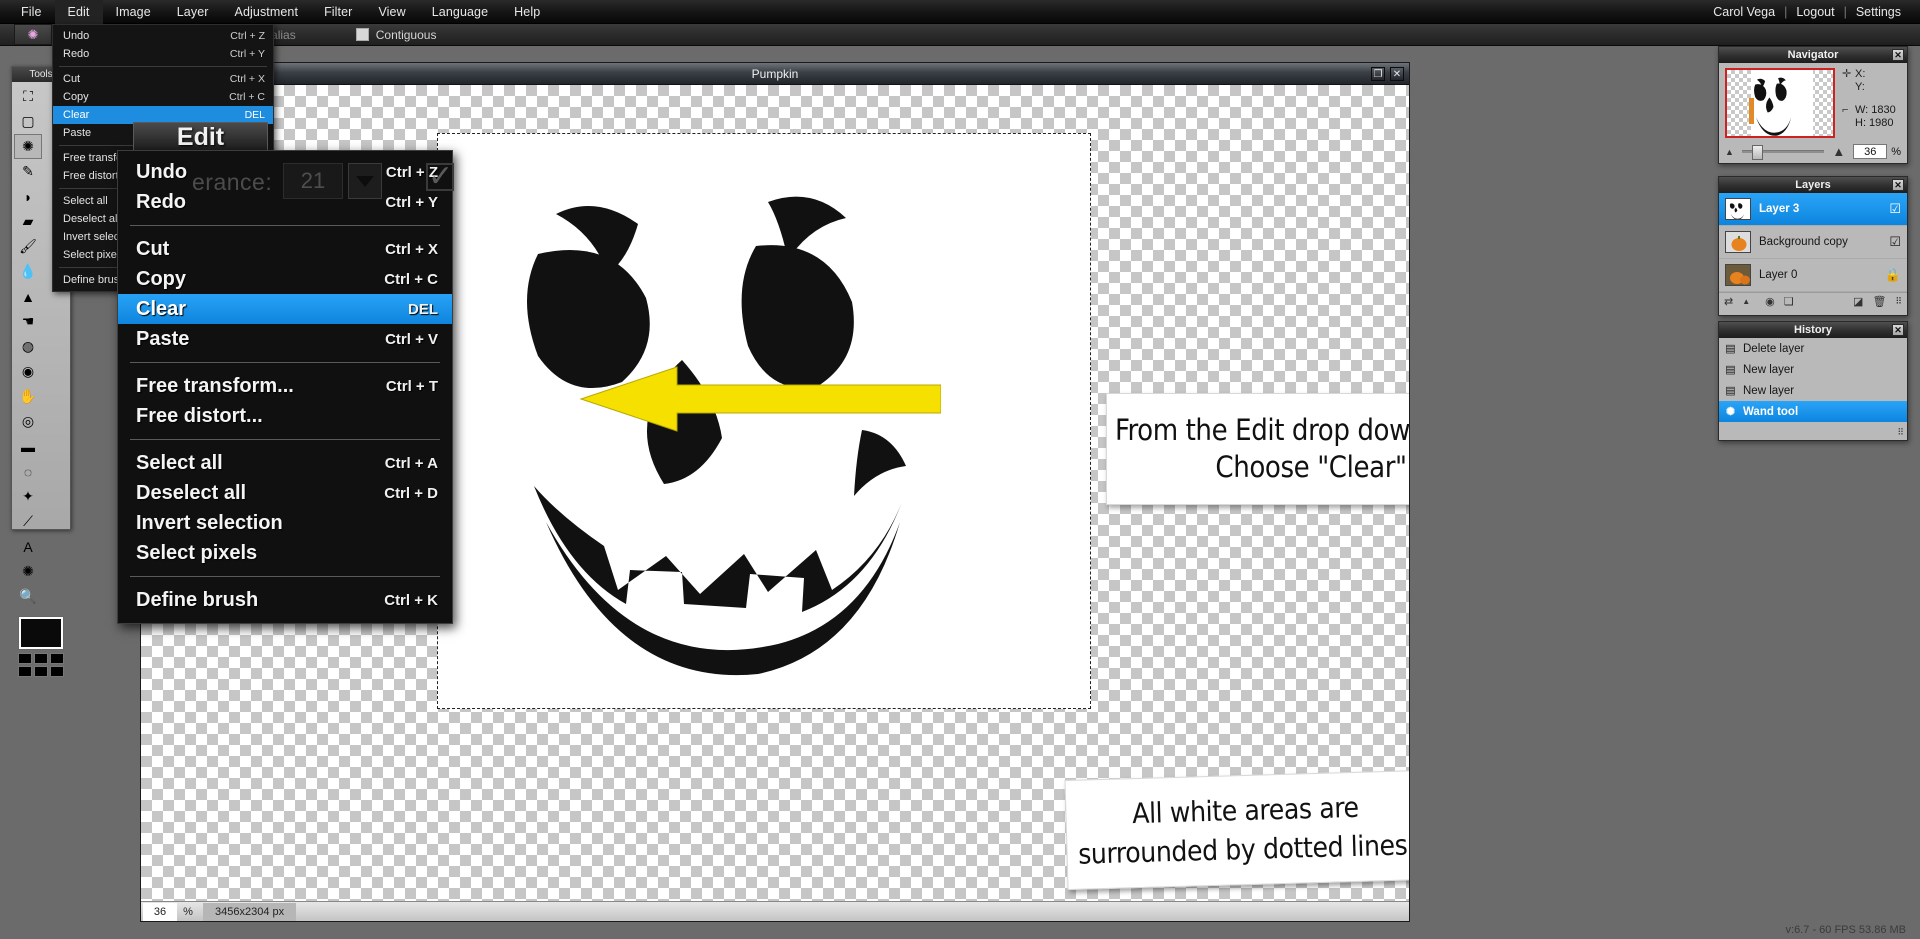  What do you see at coordinates (1730, 391) in the screenshot?
I see `history-doc-icon: ▤` at bounding box center [1730, 391].